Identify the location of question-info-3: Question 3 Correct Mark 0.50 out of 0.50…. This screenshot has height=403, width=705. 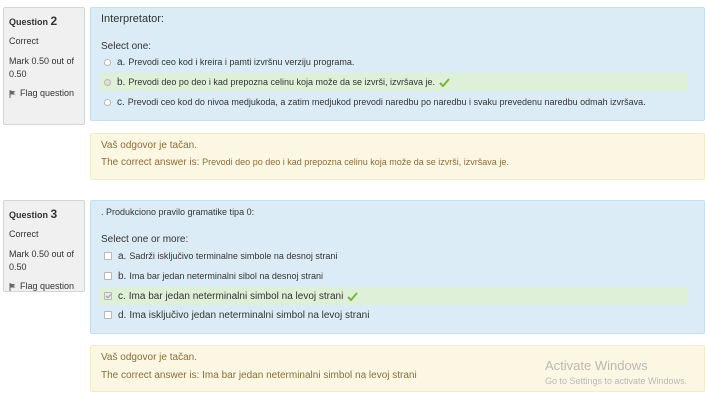
(44, 246).